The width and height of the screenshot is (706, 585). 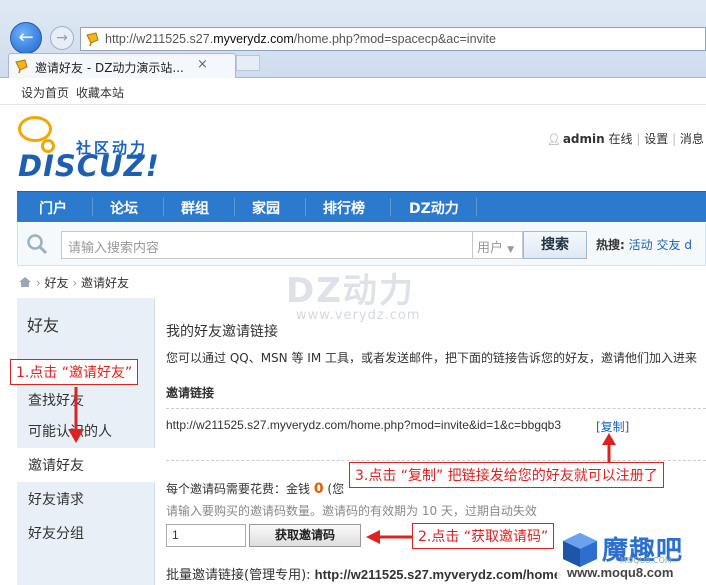 What do you see at coordinates (688, 245) in the screenshot?
I see `hot-search-item: d` at bounding box center [688, 245].